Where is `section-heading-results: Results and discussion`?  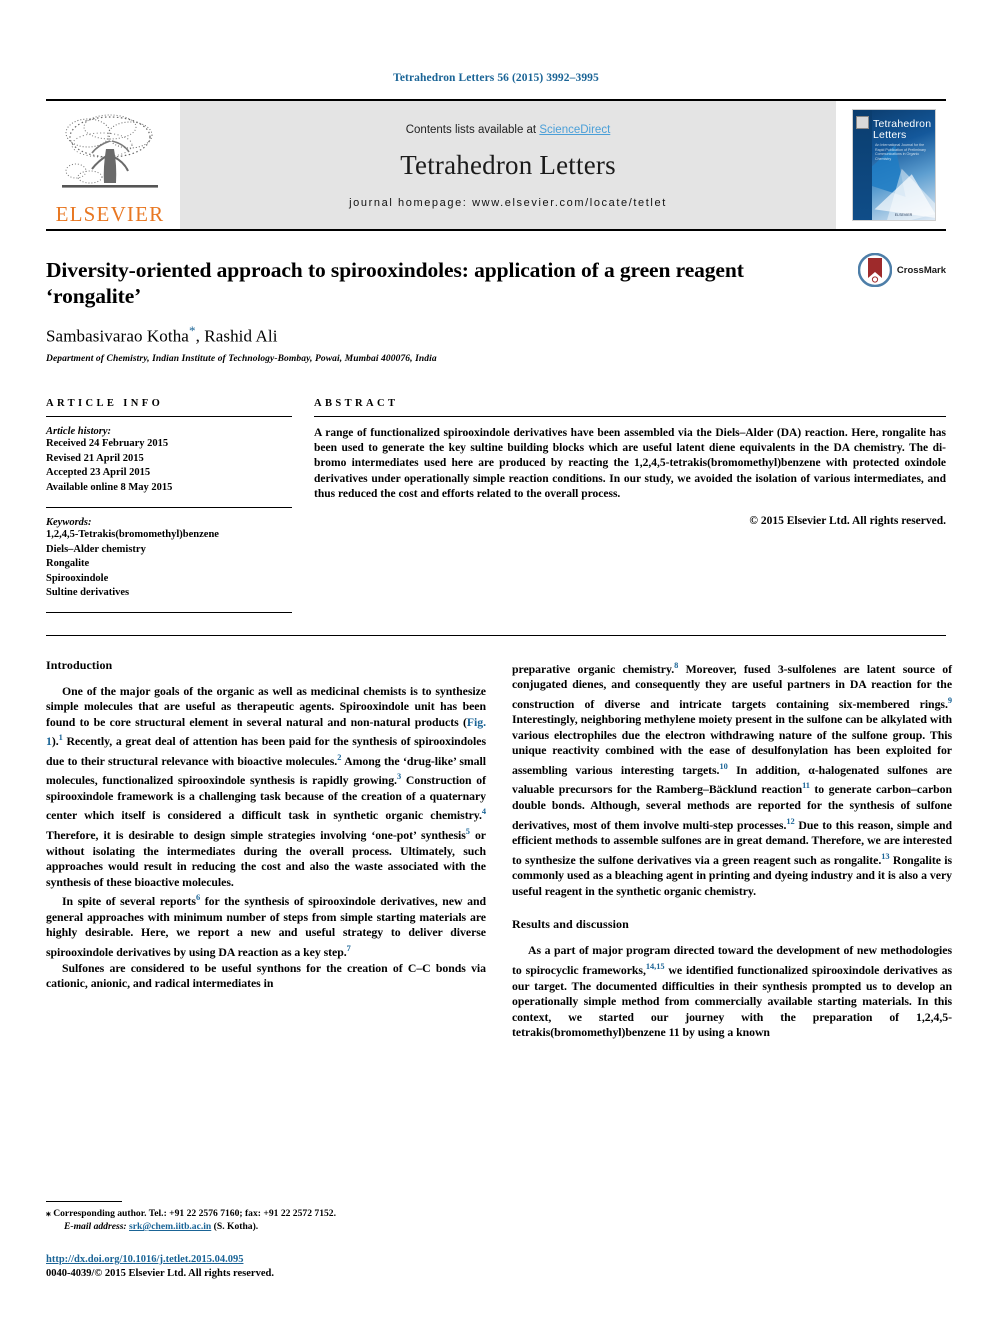
section-heading-results: Results and discussion is located at coordinates (570, 924).